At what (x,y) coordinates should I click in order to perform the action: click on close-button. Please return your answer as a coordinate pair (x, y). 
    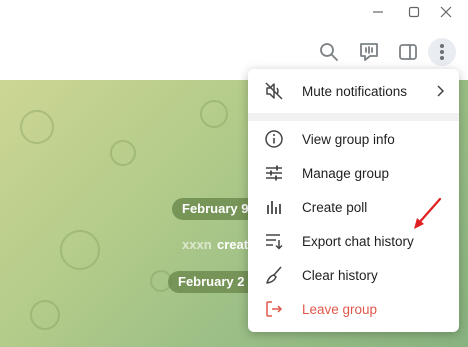
    Looking at the image, I should click on (446, 12).